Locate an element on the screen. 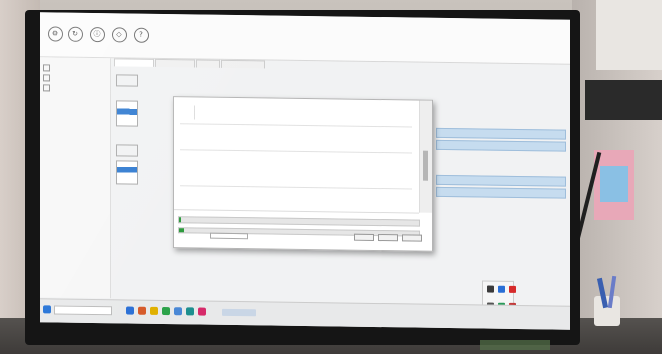 The width and height of the screenshot is (662, 354). code-icon: ◇ is located at coordinates (119, 35).